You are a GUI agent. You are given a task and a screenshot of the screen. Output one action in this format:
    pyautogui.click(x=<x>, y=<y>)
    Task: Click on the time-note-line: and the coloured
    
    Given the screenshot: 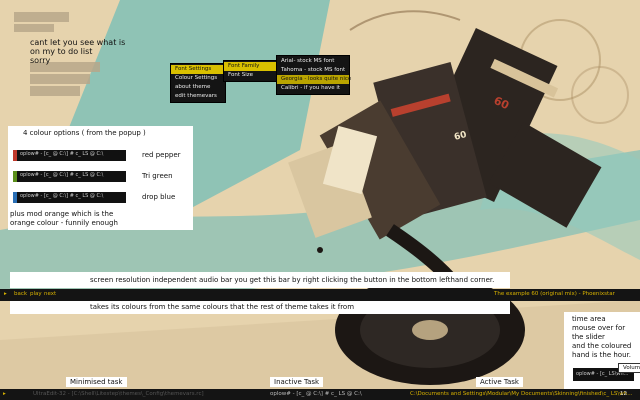 What is the action you would take?
    pyautogui.click(x=602, y=346)
    